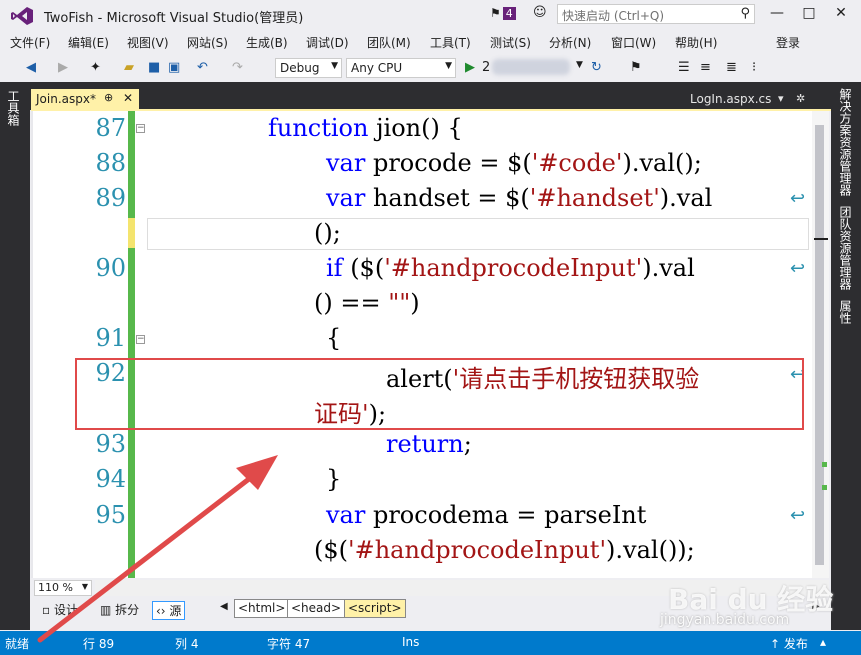 The height and width of the screenshot is (655, 861). What do you see at coordinates (411, 642) in the screenshot?
I see `status-insert-mode: Ins` at bounding box center [411, 642].